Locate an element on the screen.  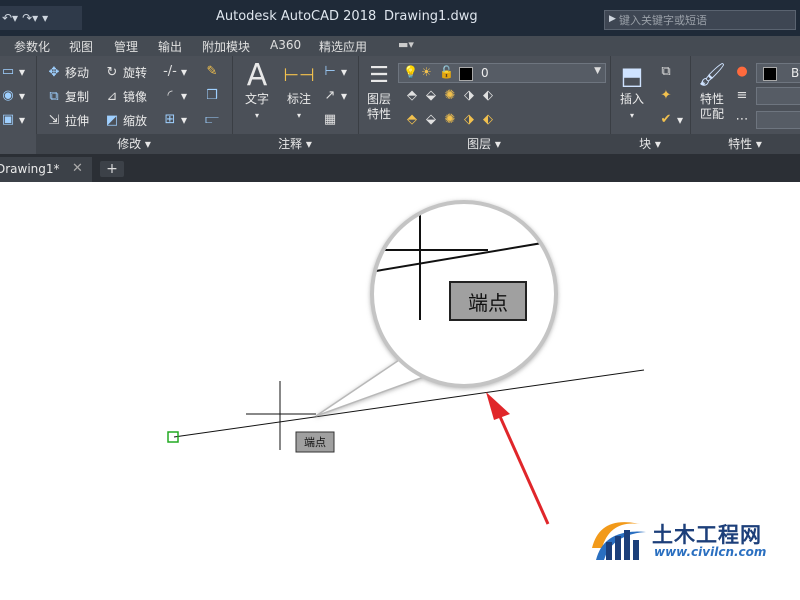
match-properties-button: 🖌 特性 匹配 is located at coordinates (712, 91).